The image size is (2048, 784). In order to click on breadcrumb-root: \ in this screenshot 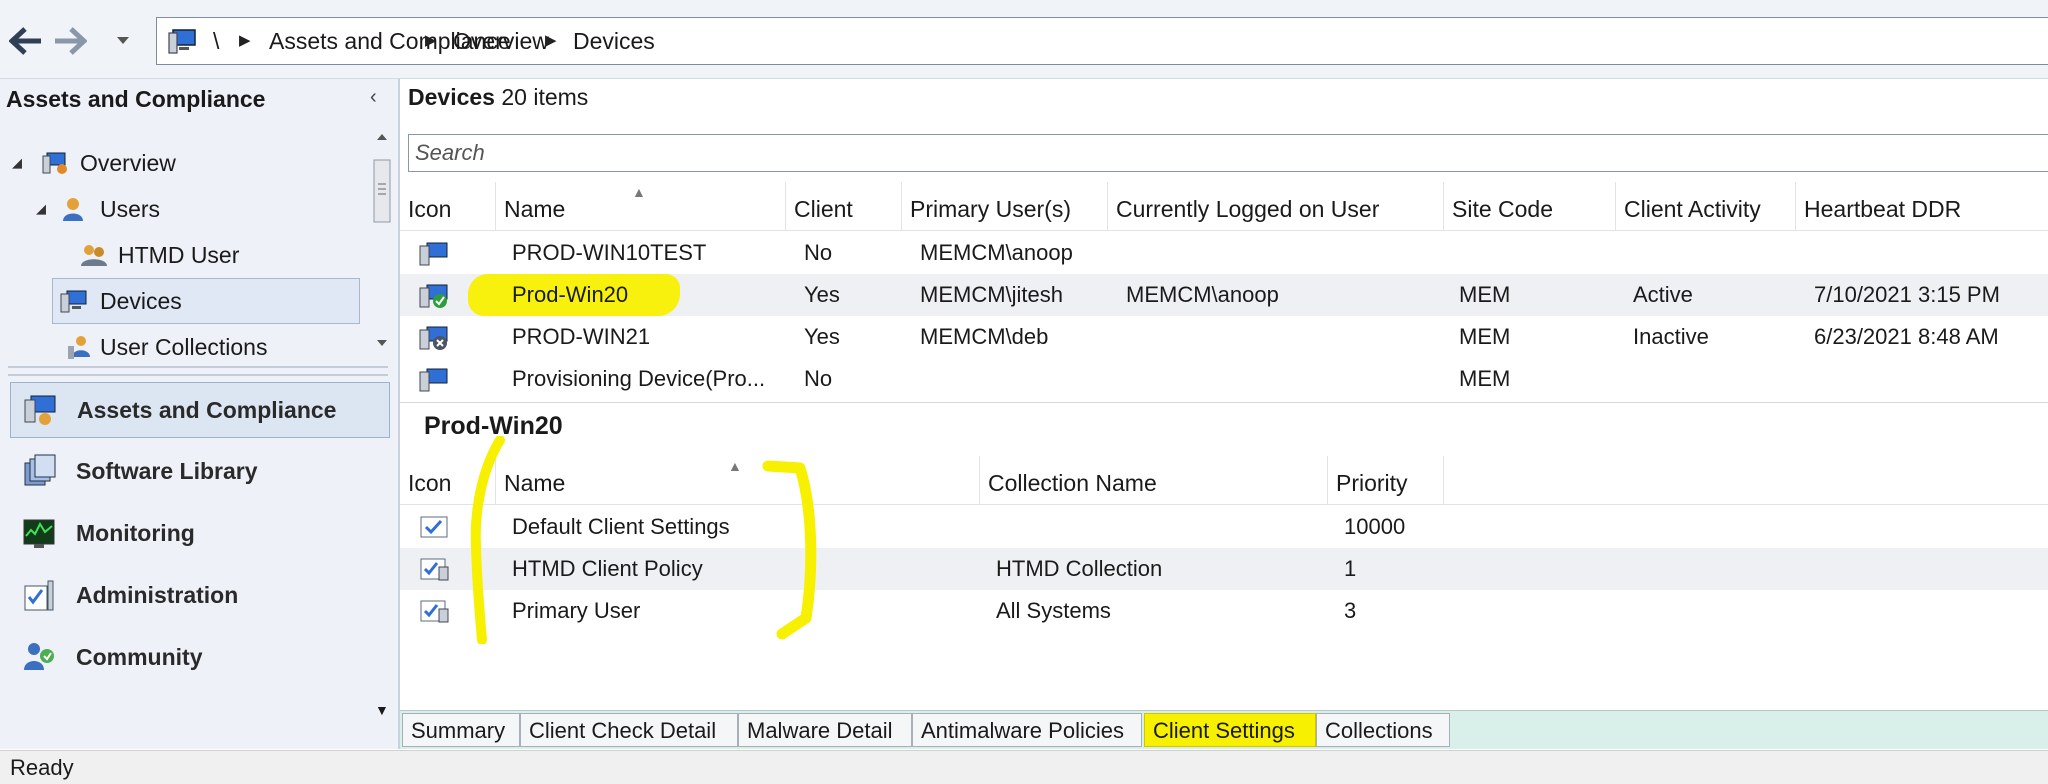, I will do `click(216, 41)`.